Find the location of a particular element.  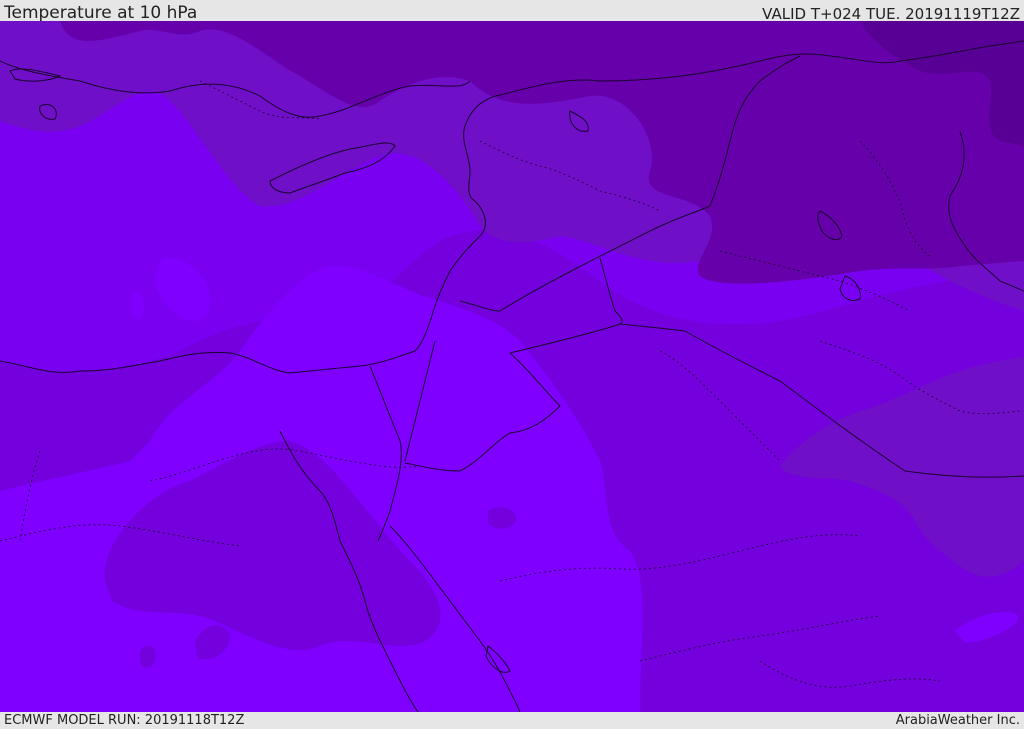

map-title: Temperature at 10 hPa is located at coordinates (101, 13).